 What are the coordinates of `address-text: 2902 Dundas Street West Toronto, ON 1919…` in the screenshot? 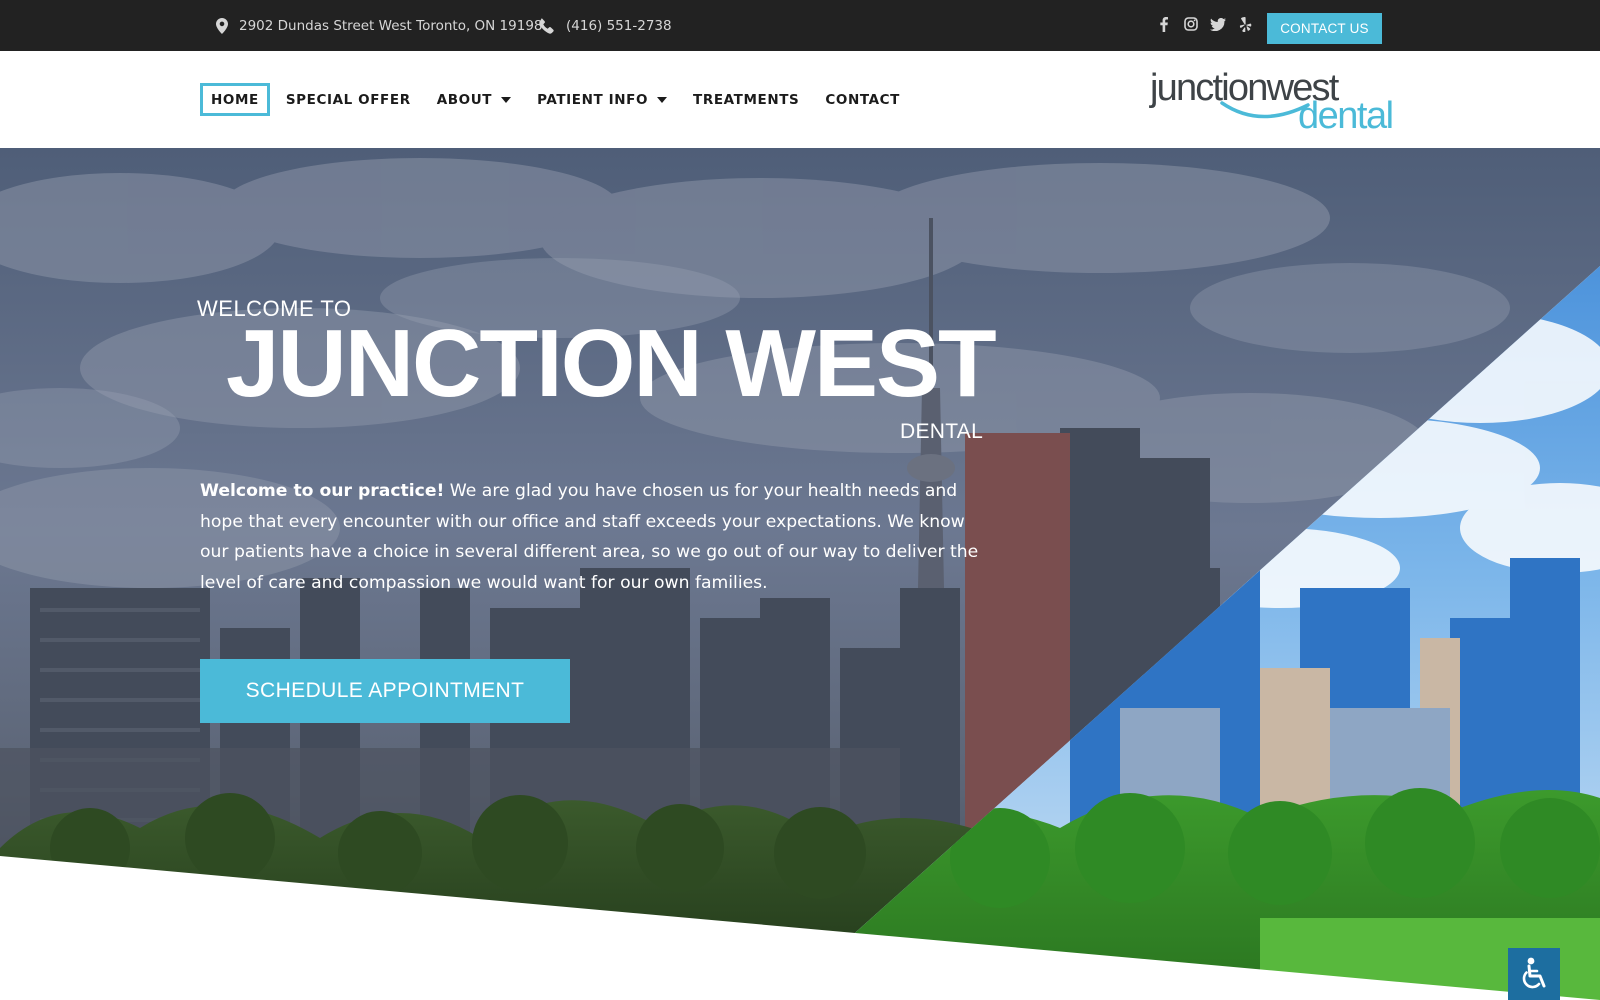 It's located at (391, 25).